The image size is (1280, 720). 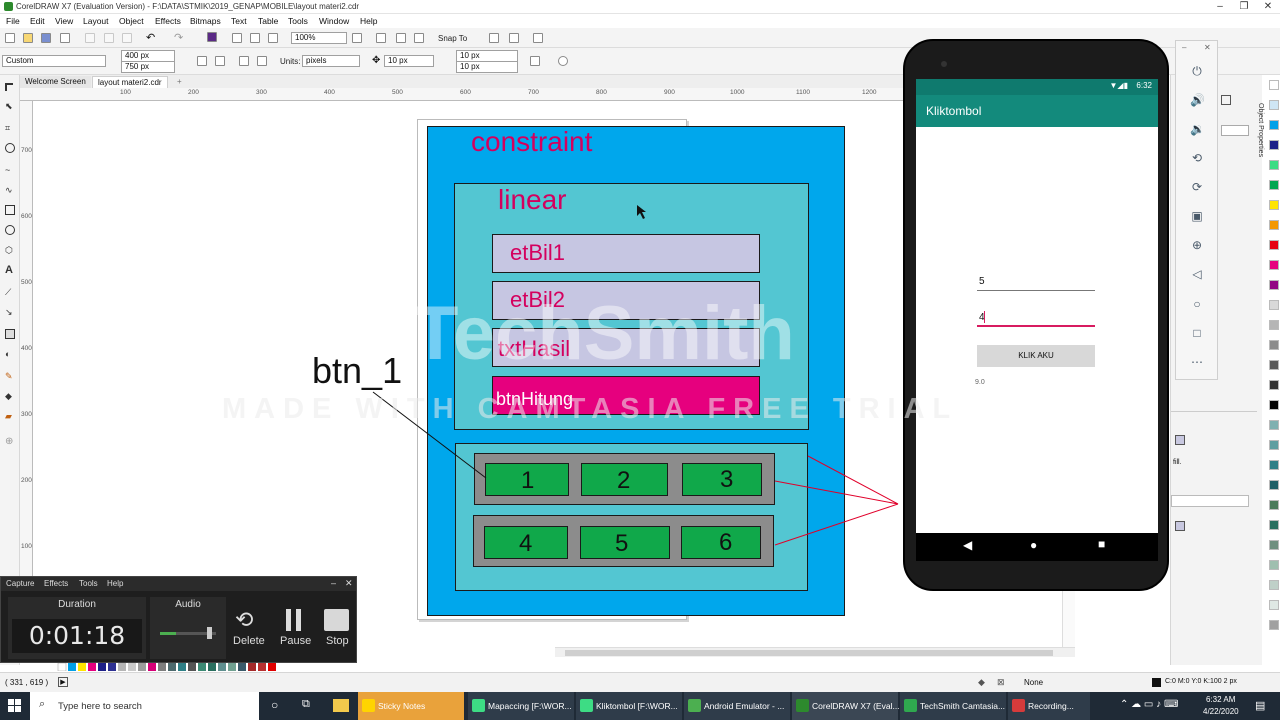 What do you see at coordinates (10, 128) in the screenshot?
I see `crop-tool-icon: ⌗` at bounding box center [10, 128].